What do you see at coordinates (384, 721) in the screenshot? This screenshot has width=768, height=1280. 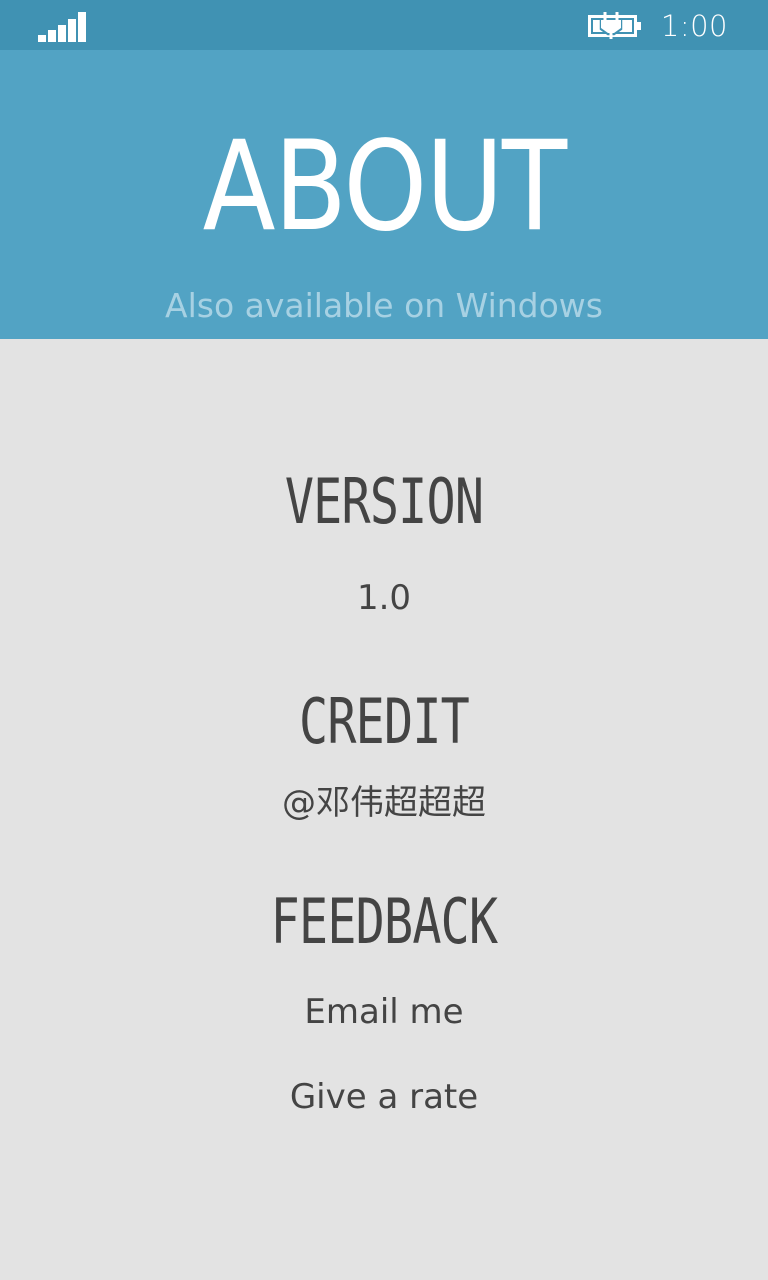 I see `credit-heading: CREDIT` at bounding box center [384, 721].